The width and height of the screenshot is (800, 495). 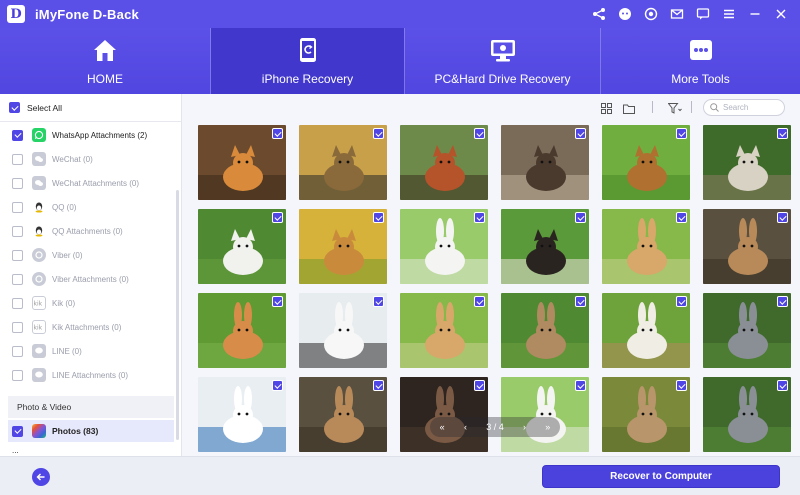 What do you see at coordinates (87, 327) in the screenshot?
I see `sidebar-item-kik-attachments: kik Kik Attachments (0)` at bounding box center [87, 327].